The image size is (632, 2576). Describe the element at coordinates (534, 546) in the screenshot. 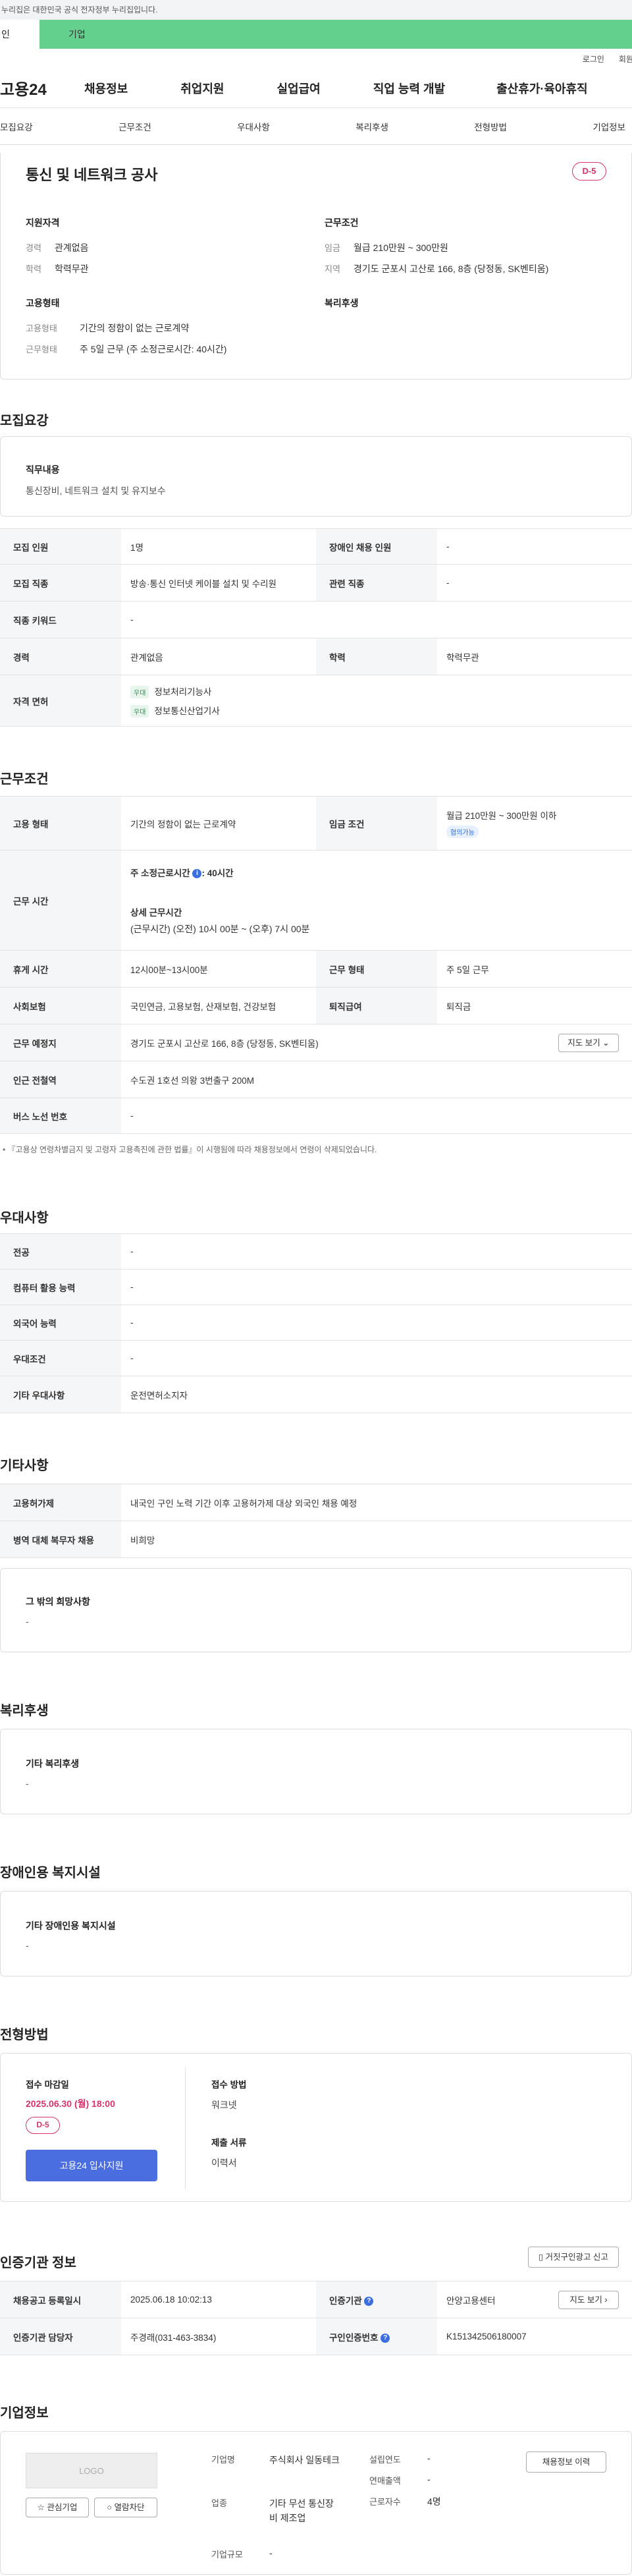

I see `disabled-count-value: -` at that location.